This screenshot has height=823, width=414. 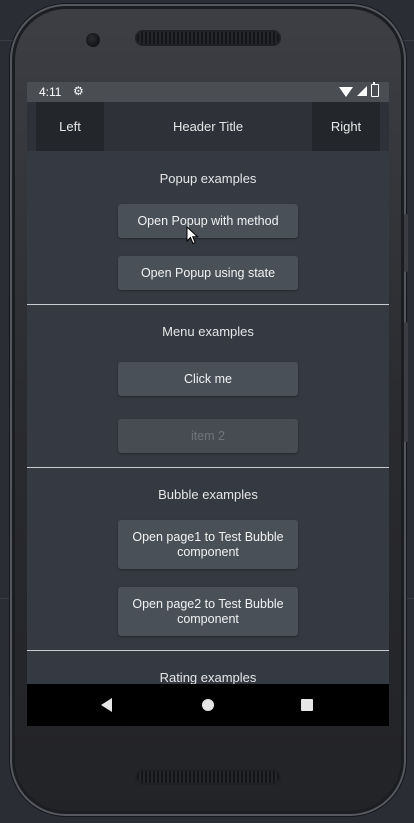 What do you see at coordinates (346, 91) in the screenshot?
I see `wifi-icon` at bounding box center [346, 91].